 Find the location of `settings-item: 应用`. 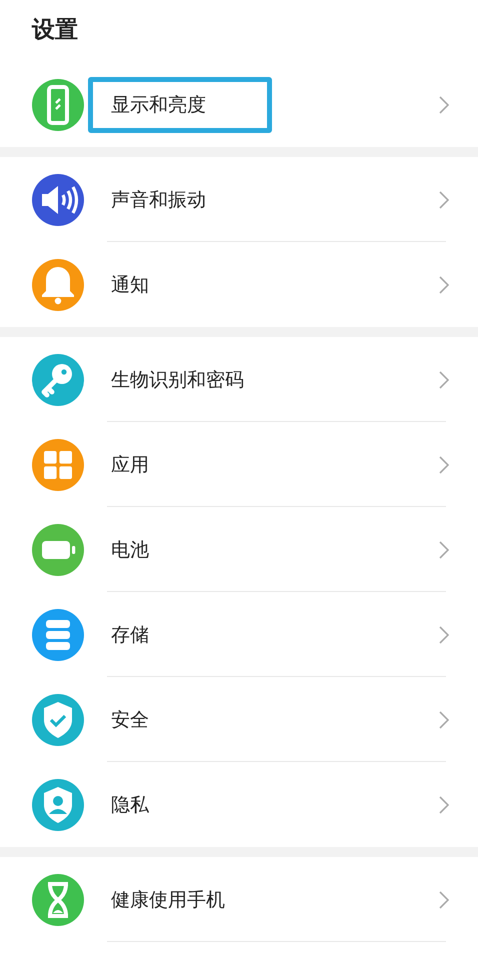

settings-item: 应用 is located at coordinates (130, 464).